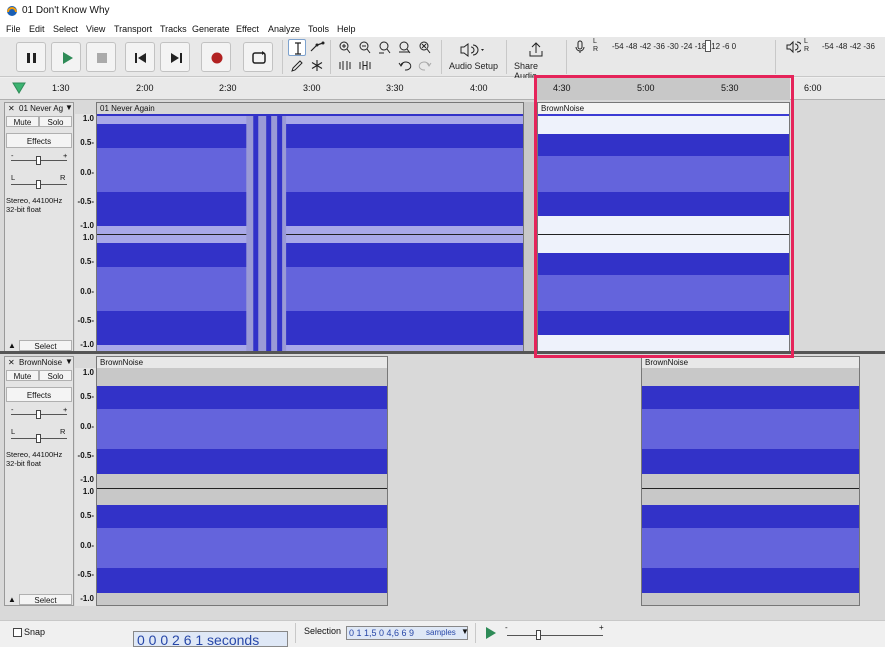  What do you see at coordinates (441, 632) in the screenshot?
I see `selection-unit: samples` at bounding box center [441, 632].